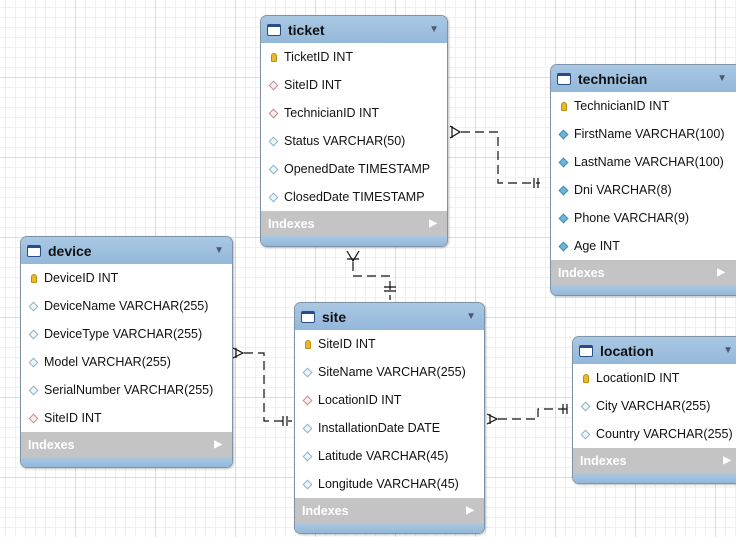  I want to click on column-row: Latitude VARCHAR(45), so click(389, 456).